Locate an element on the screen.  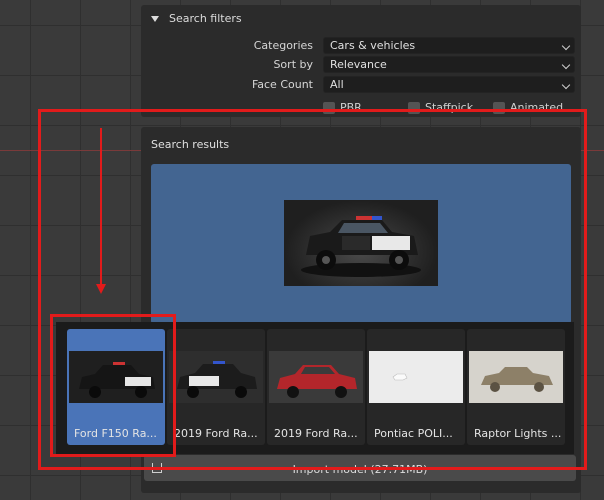
sort-by-value: Relevance is located at coordinates (358, 64).